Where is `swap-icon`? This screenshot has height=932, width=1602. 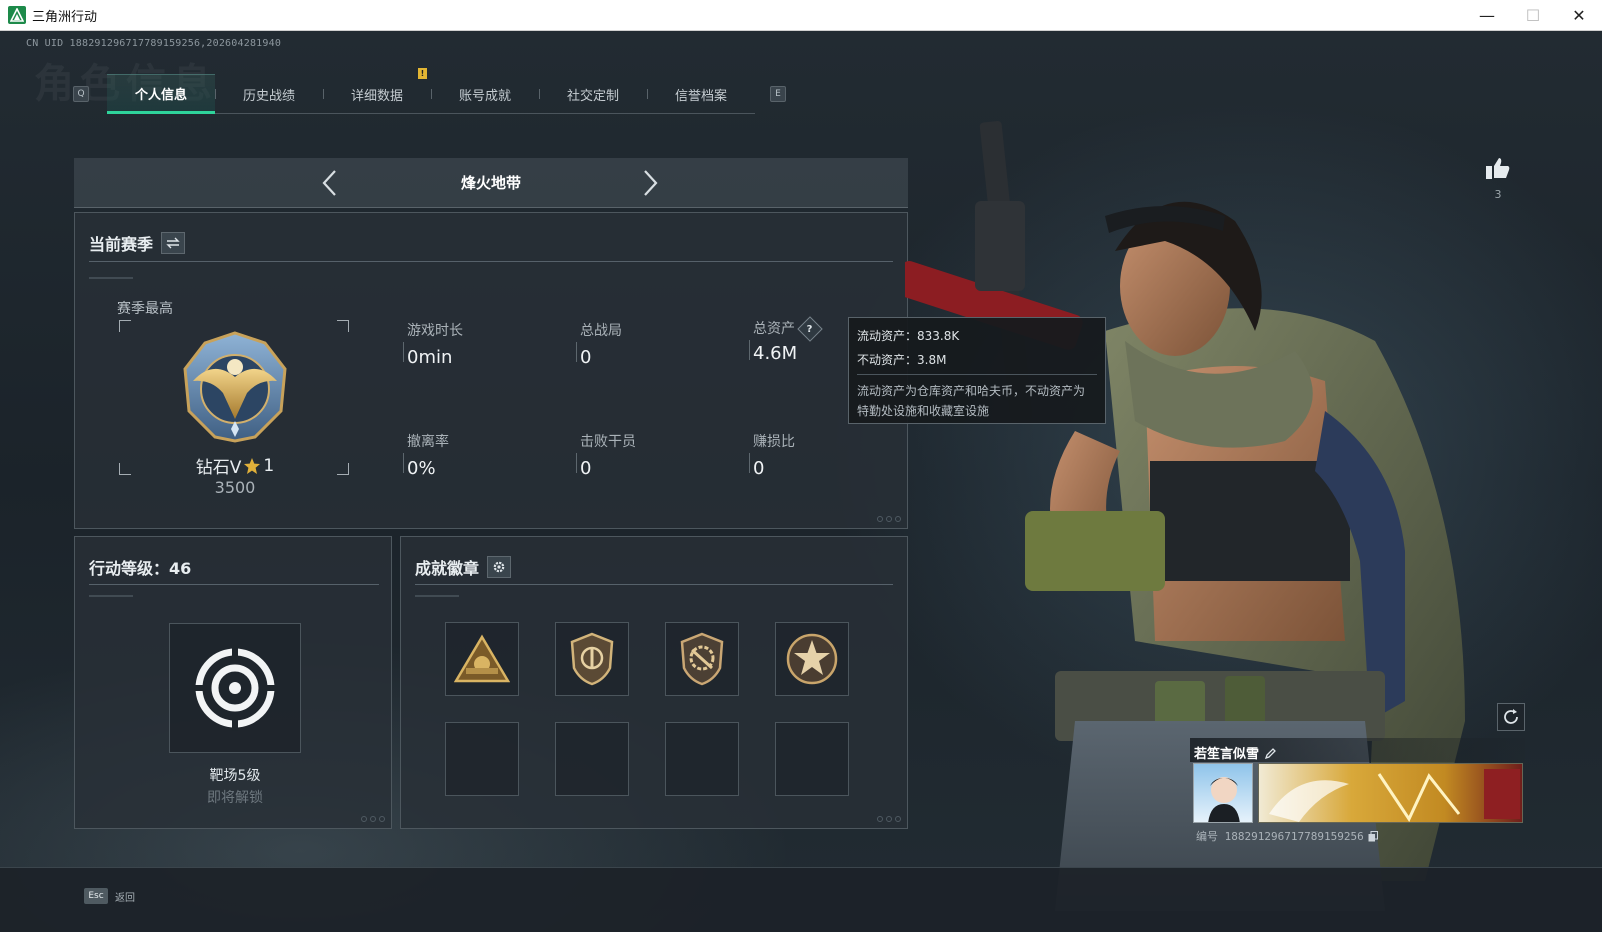 swap-icon is located at coordinates (173, 243).